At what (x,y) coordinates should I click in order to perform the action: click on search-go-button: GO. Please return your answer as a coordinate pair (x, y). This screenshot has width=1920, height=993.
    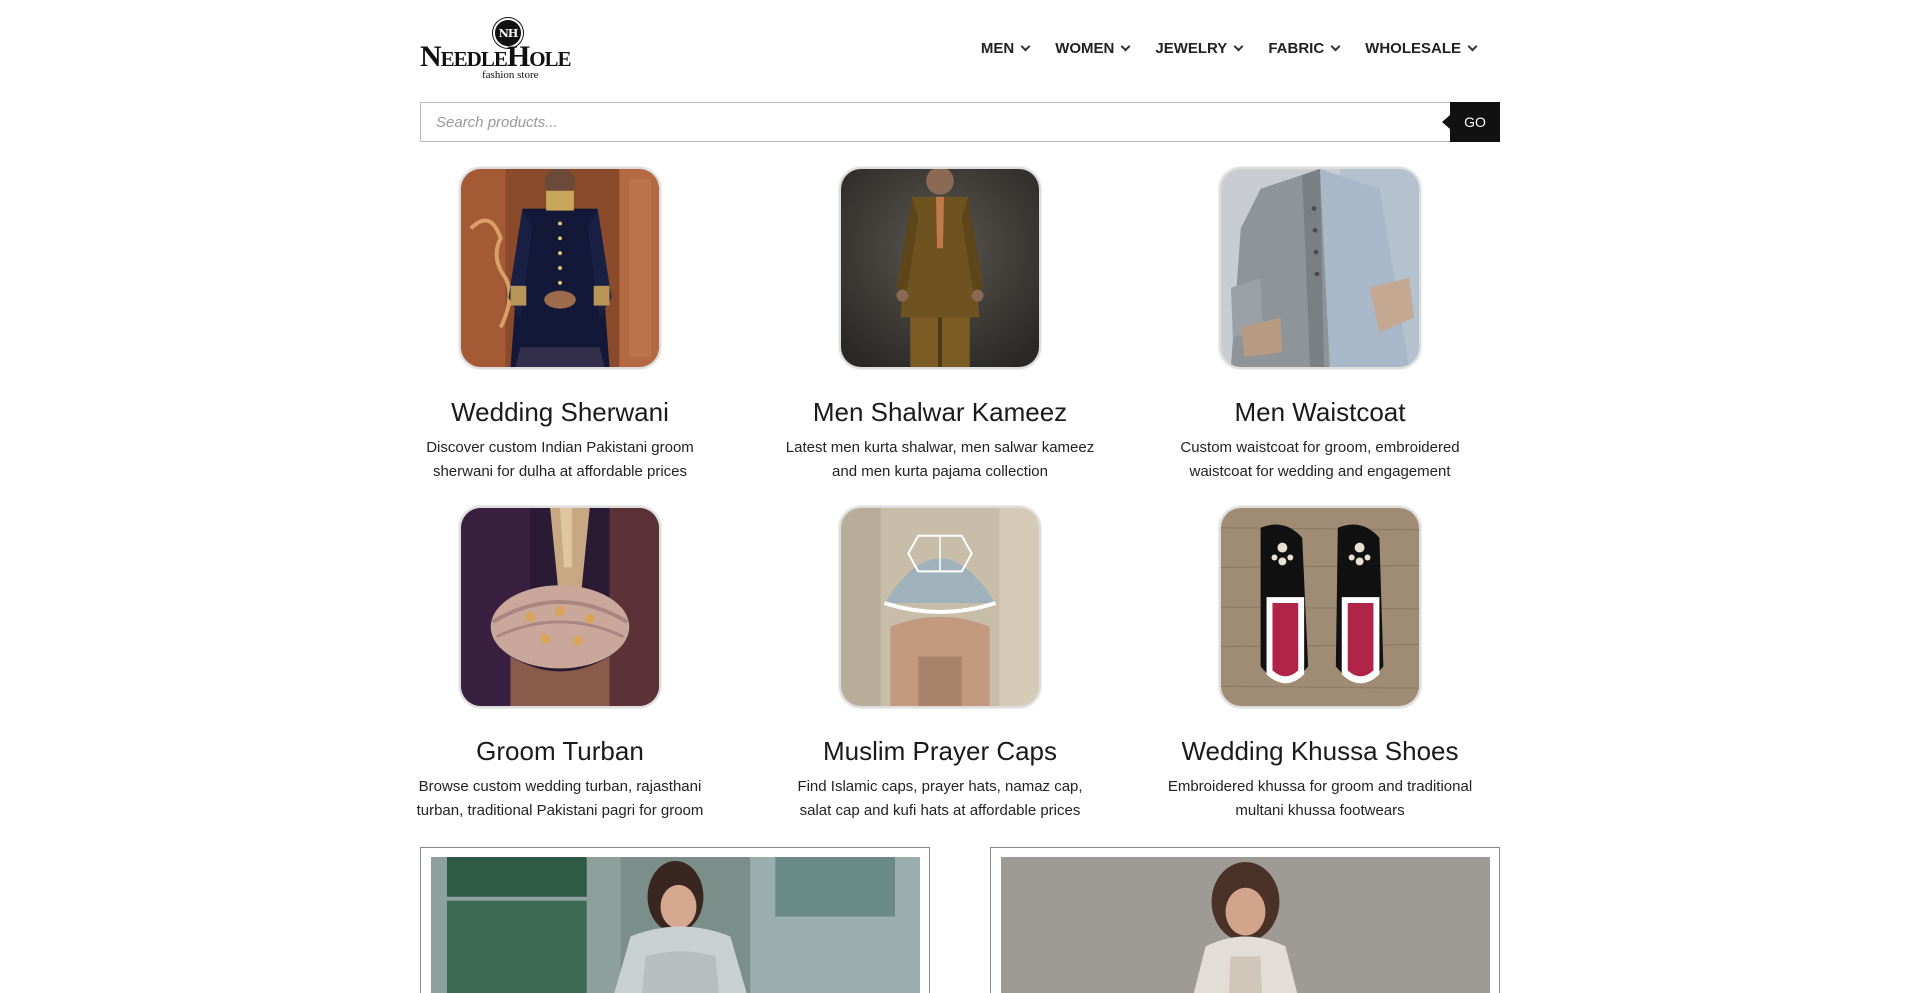
    Looking at the image, I should click on (1471, 122).